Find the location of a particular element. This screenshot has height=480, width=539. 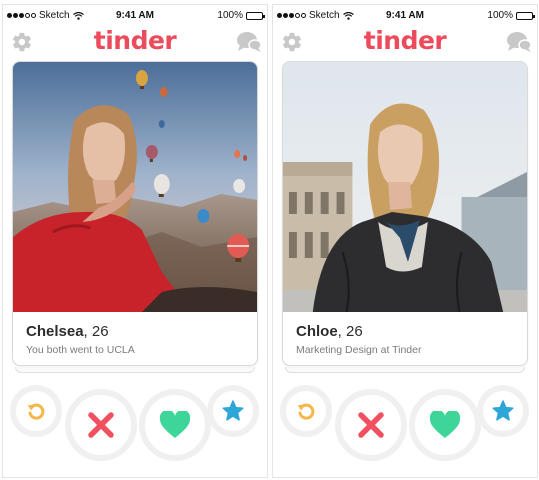

profile-info: Chloe, 26 Marketing Design at Tinder is located at coordinates (358, 339).